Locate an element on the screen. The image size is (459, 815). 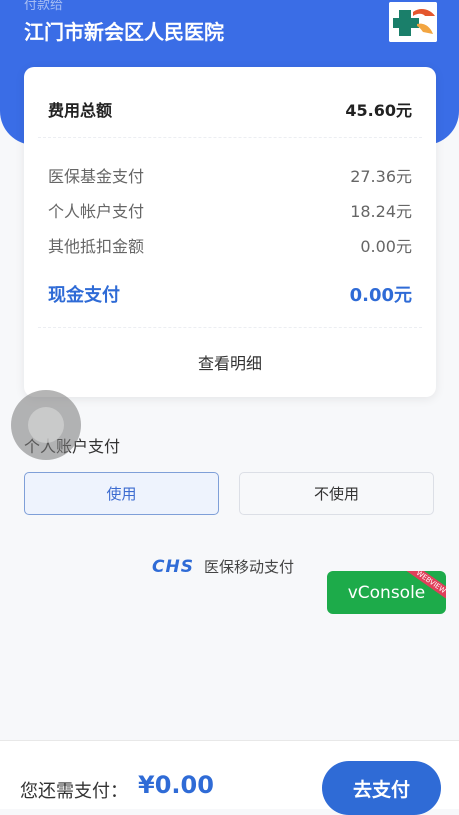
hospital-name: 江门市新会区人民医院 is located at coordinates (124, 32).